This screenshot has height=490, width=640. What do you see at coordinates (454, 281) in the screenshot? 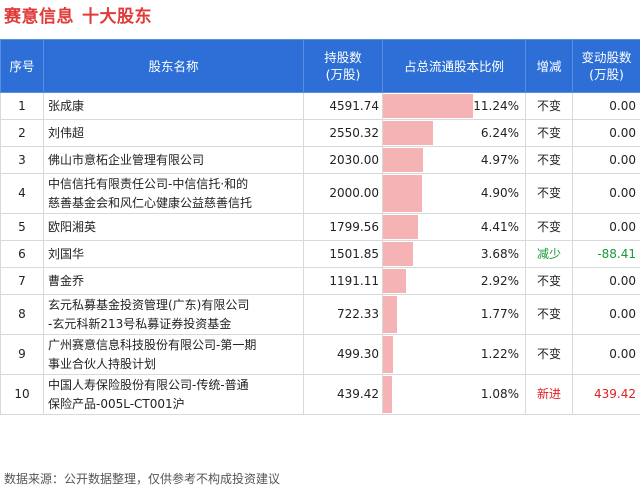
I see `ratio-cell: 2.92%` at bounding box center [454, 281].